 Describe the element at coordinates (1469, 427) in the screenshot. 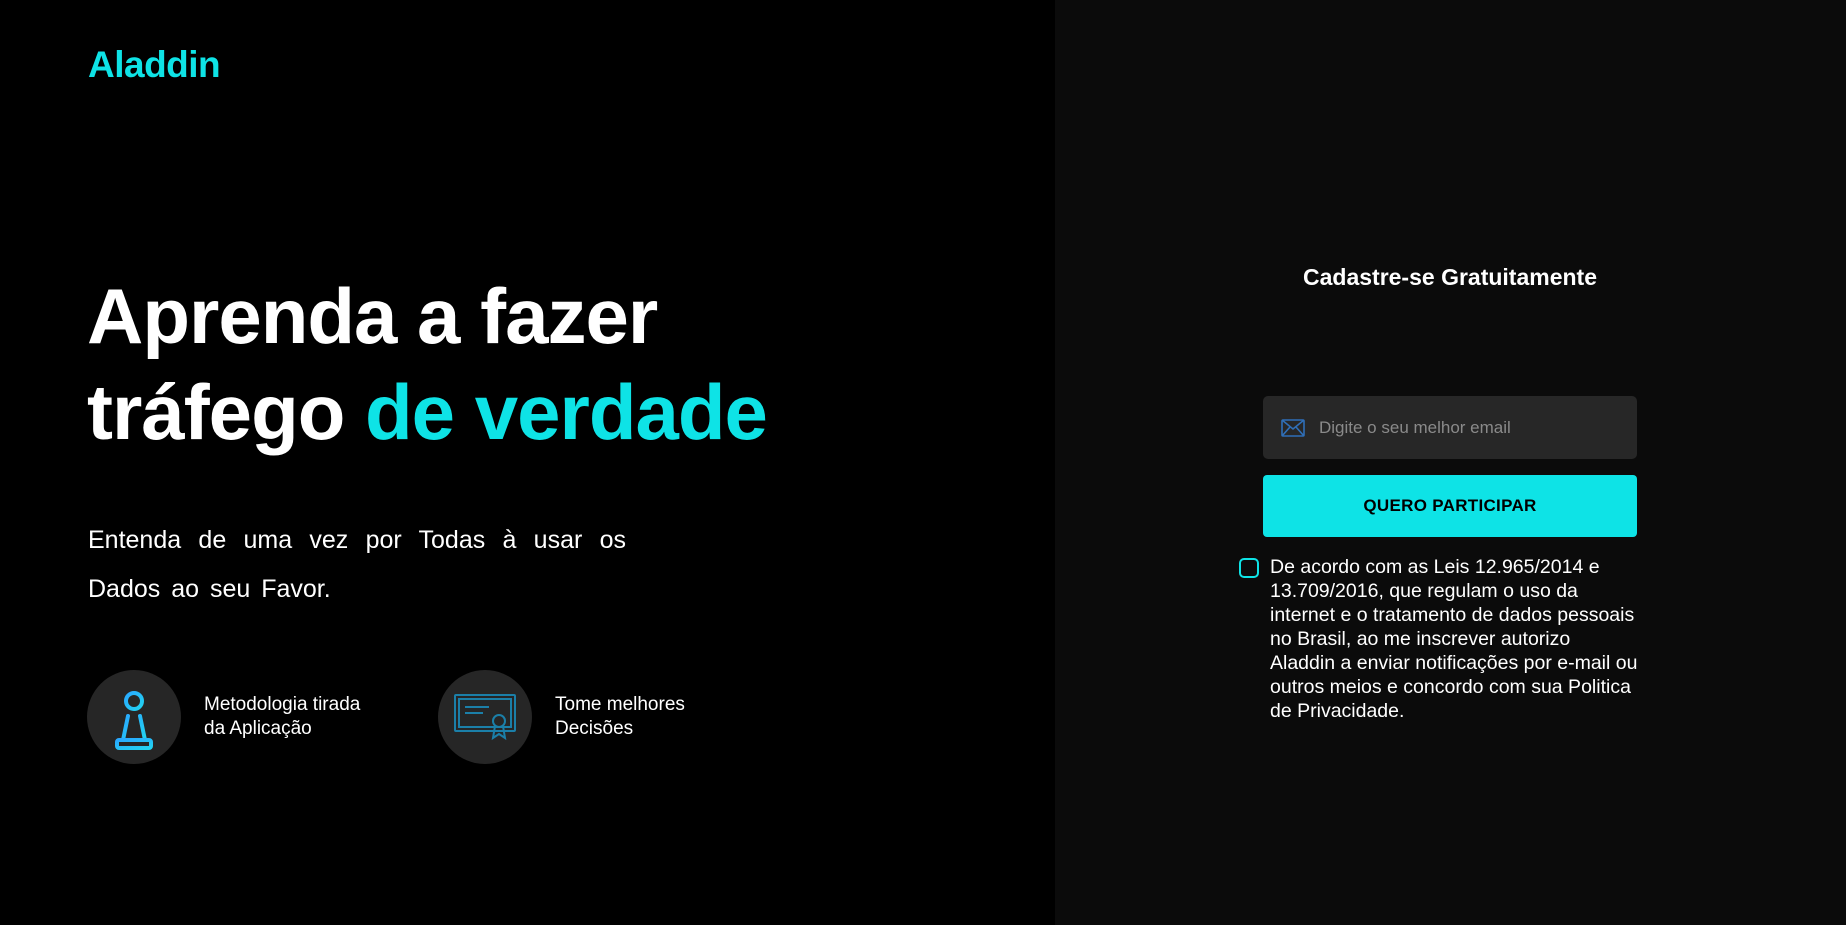

I see `email-input` at that location.